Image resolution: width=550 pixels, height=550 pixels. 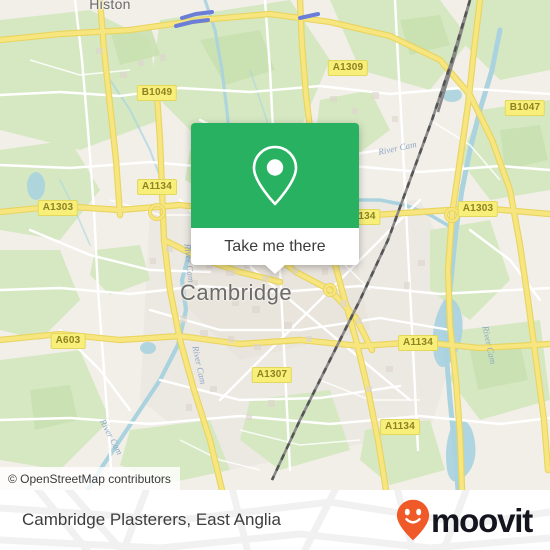 I want to click on callout-action-bar: Take me there, so click(x=275, y=251).